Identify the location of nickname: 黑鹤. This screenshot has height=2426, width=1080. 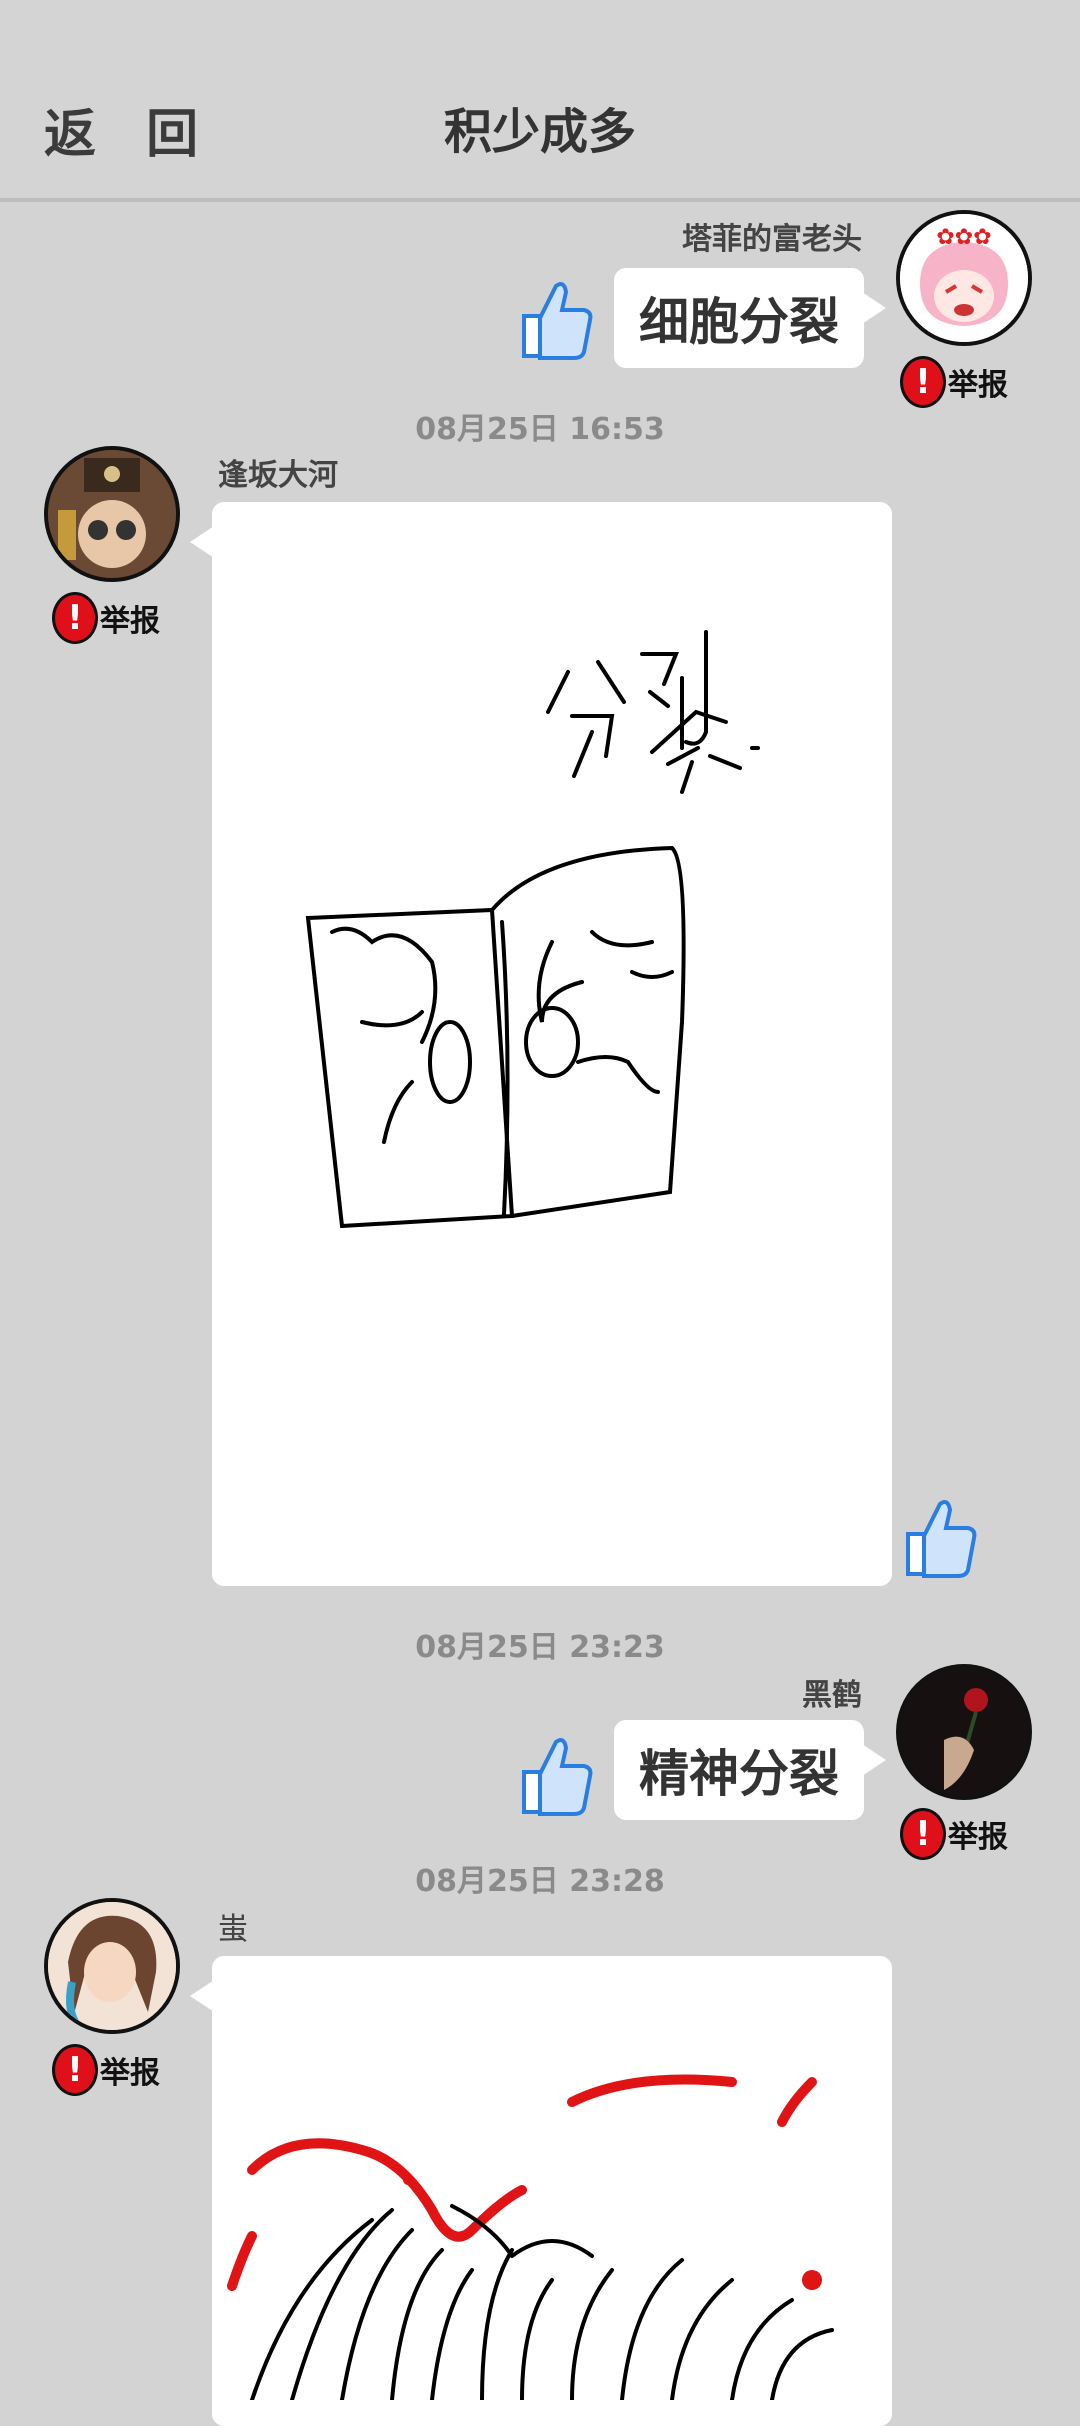
(832, 1695).